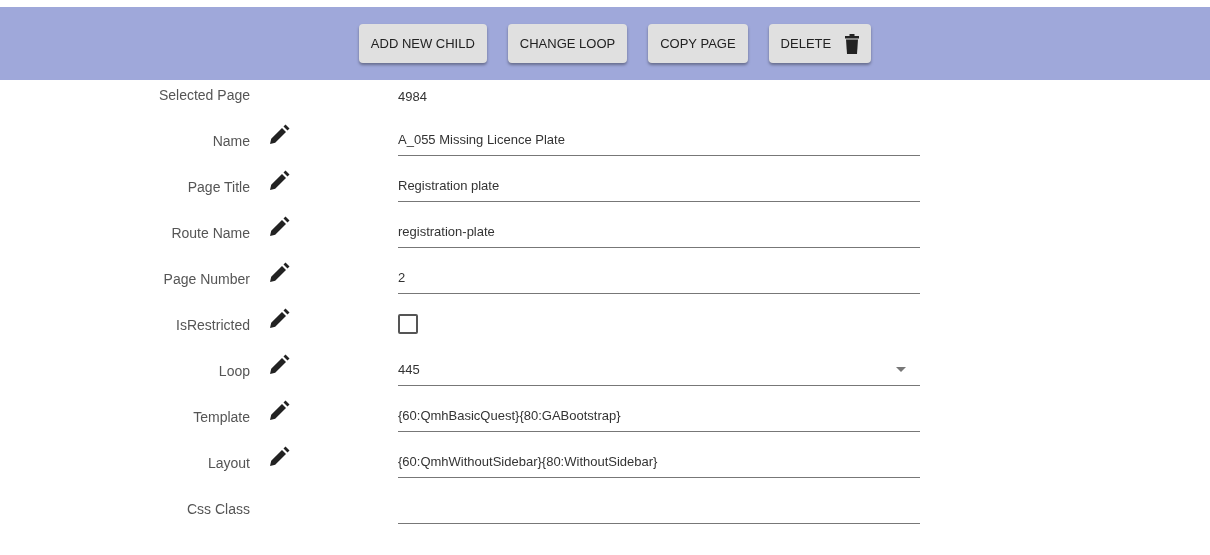 The width and height of the screenshot is (1210, 555). What do you see at coordinates (567, 43) in the screenshot?
I see `toolbar-button: CHANGE LOOP` at bounding box center [567, 43].